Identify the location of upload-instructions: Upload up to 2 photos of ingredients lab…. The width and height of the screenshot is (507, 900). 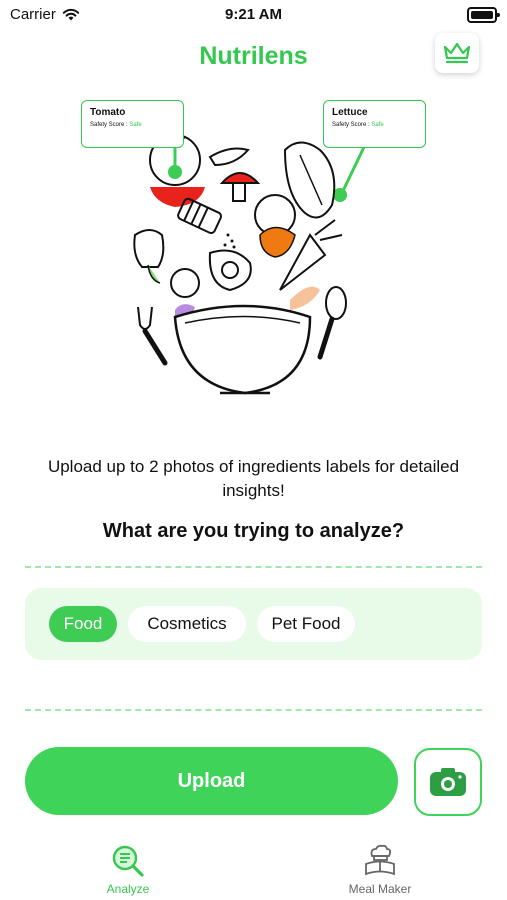
(253, 478).